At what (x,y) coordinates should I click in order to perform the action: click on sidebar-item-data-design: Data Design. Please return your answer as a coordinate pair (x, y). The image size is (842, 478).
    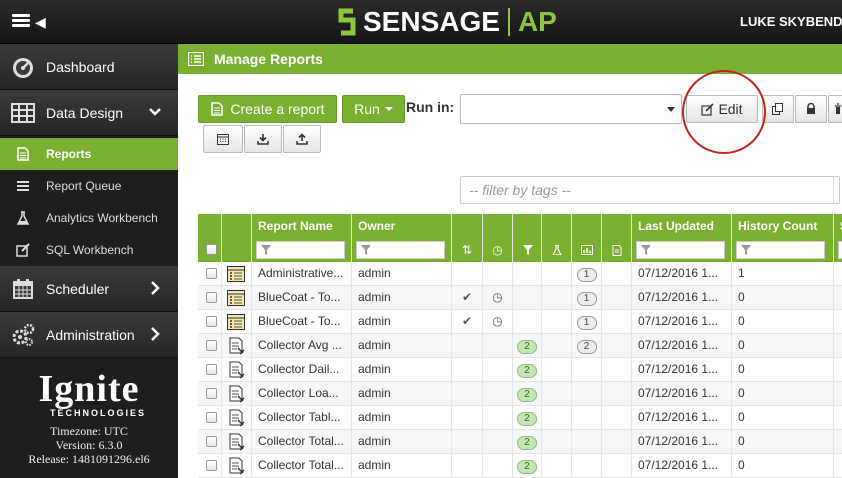
    Looking at the image, I should click on (89, 113).